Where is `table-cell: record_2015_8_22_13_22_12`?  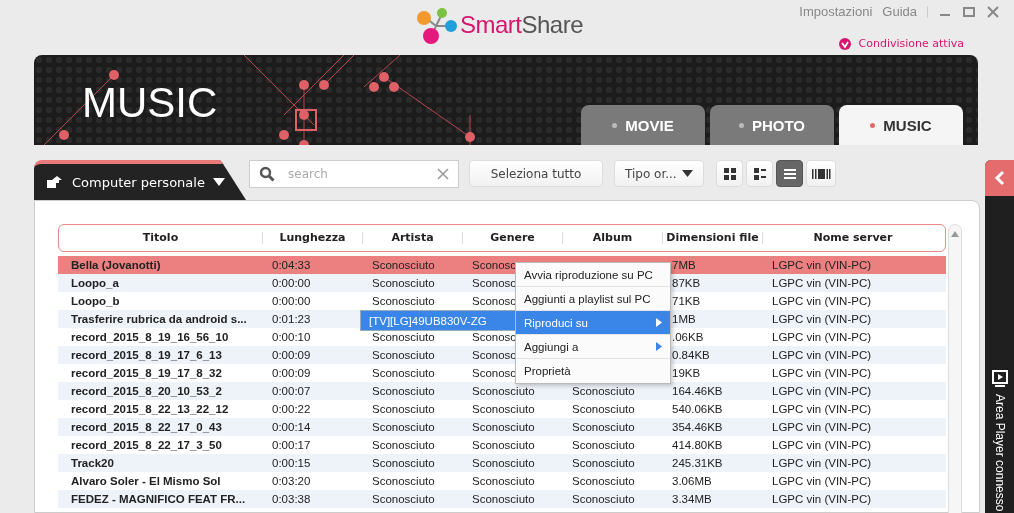 table-cell: record_2015_8_22_13_22_12 is located at coordinates (150, 409).